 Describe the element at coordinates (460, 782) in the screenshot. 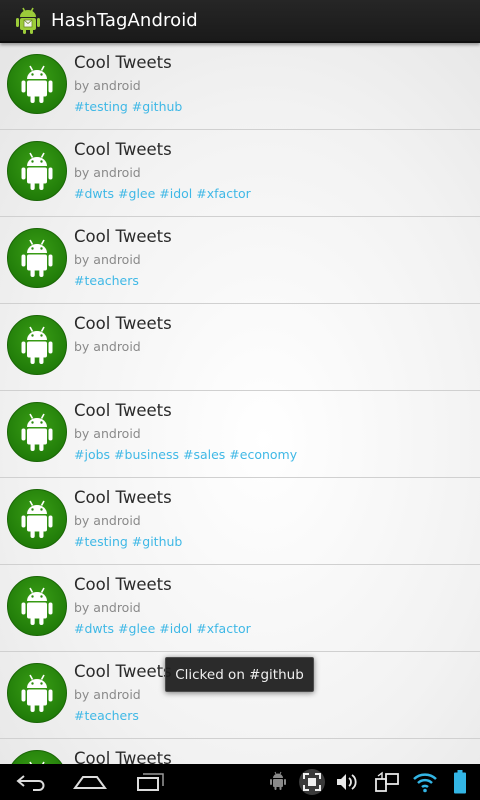

I see `battery-icon` at that location.